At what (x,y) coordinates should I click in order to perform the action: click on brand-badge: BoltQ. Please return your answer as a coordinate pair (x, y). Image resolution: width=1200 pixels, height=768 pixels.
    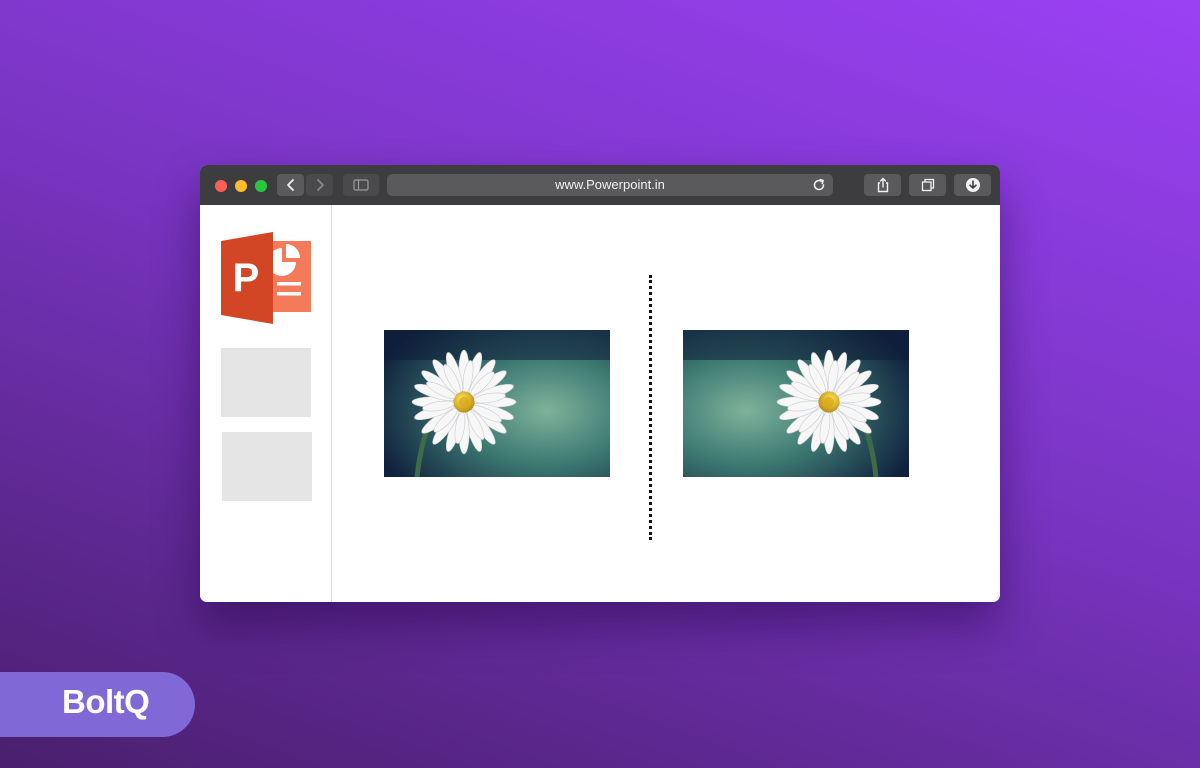
    Looking at the image, I should click on (97, 704).